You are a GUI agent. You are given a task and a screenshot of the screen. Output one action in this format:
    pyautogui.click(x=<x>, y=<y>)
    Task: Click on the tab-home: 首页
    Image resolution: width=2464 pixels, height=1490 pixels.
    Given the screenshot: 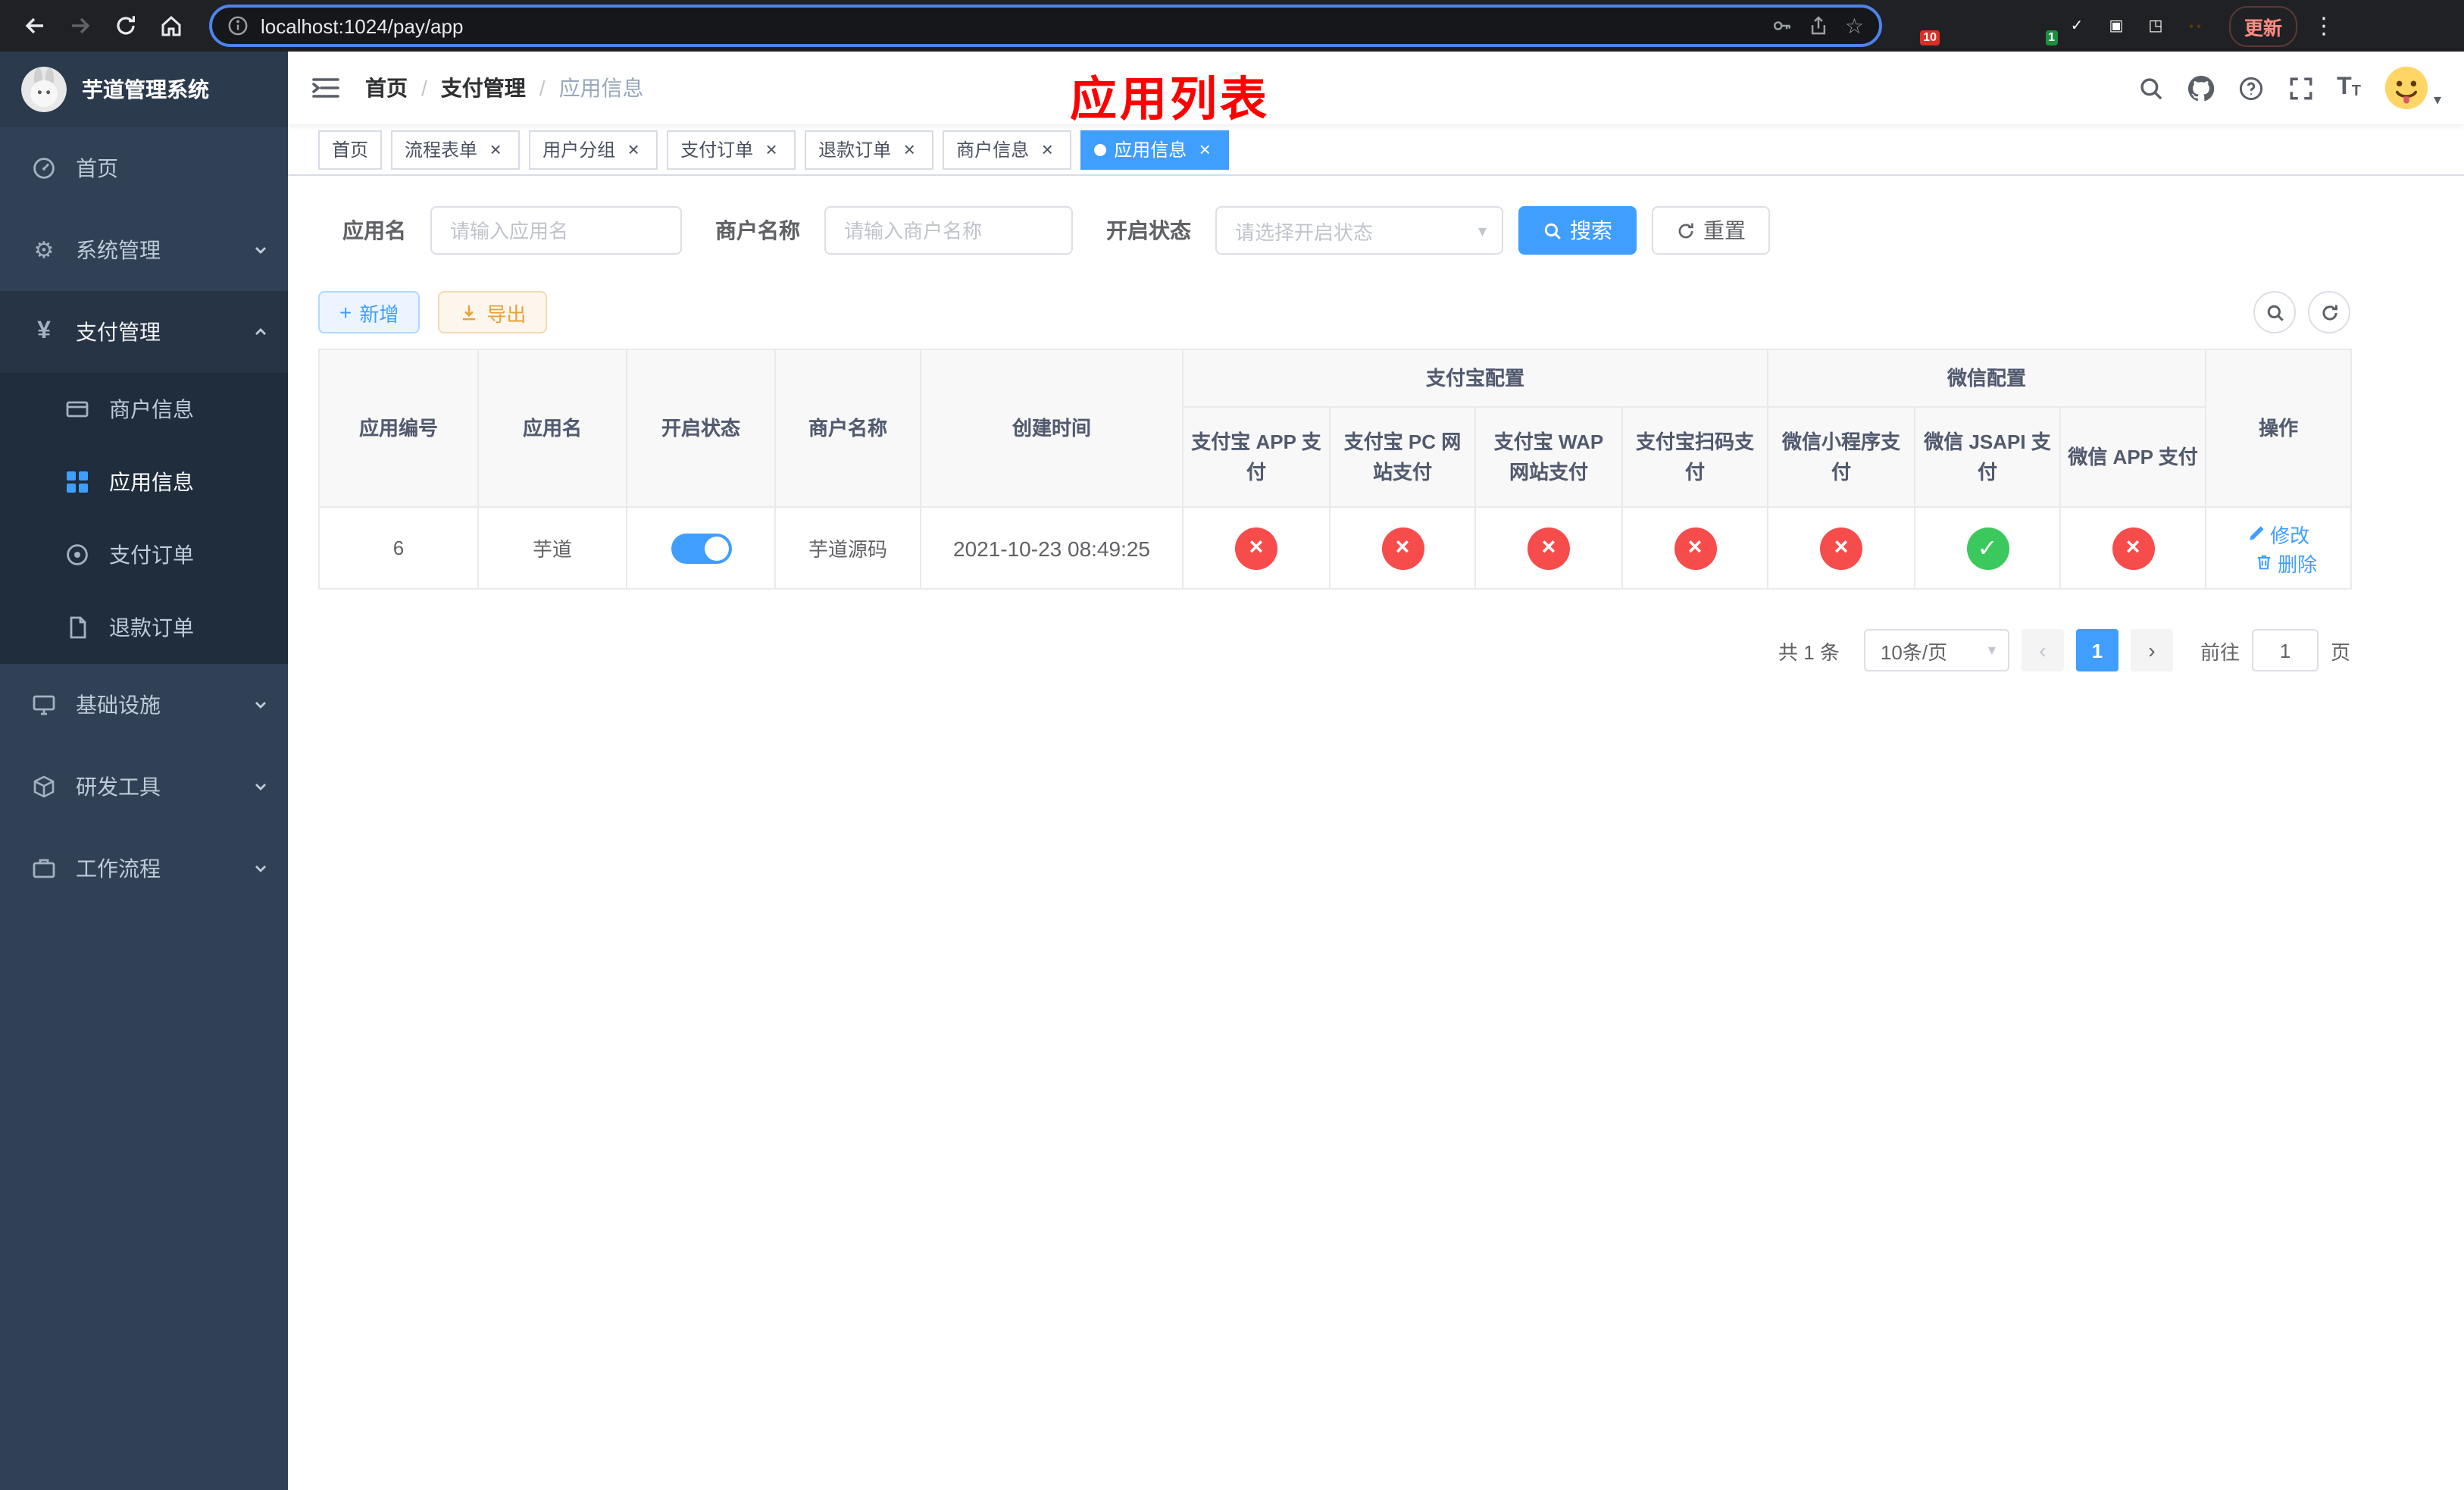 What is the action you would take?
    pyautogui.click(x=350, y=149)
    